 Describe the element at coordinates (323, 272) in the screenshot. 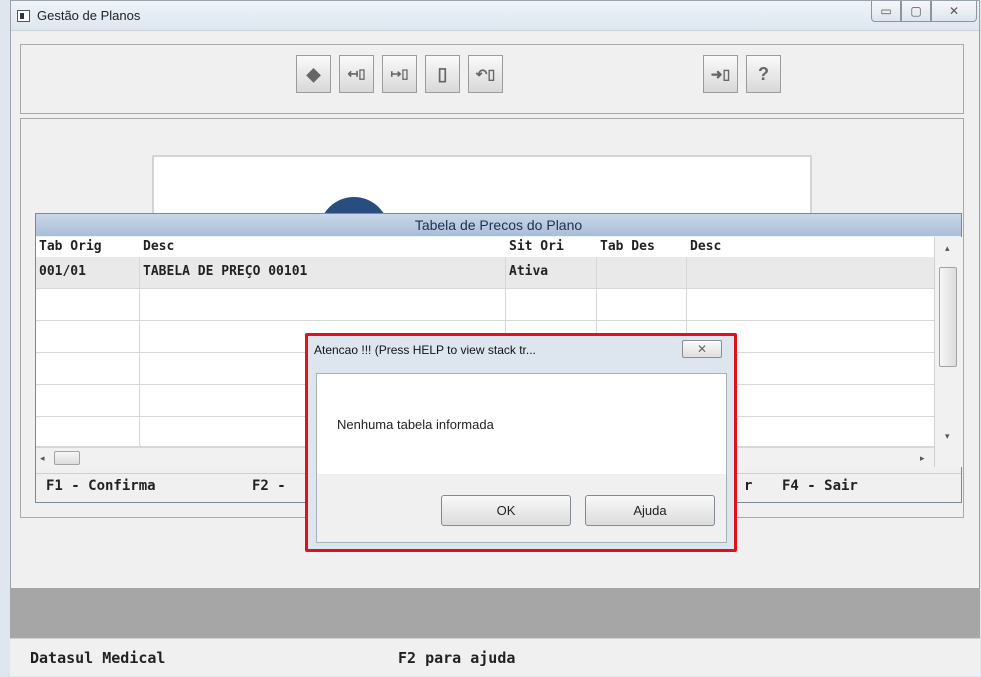

I see `cell-desc: TABELA DE PREÇO 00101` at that location.